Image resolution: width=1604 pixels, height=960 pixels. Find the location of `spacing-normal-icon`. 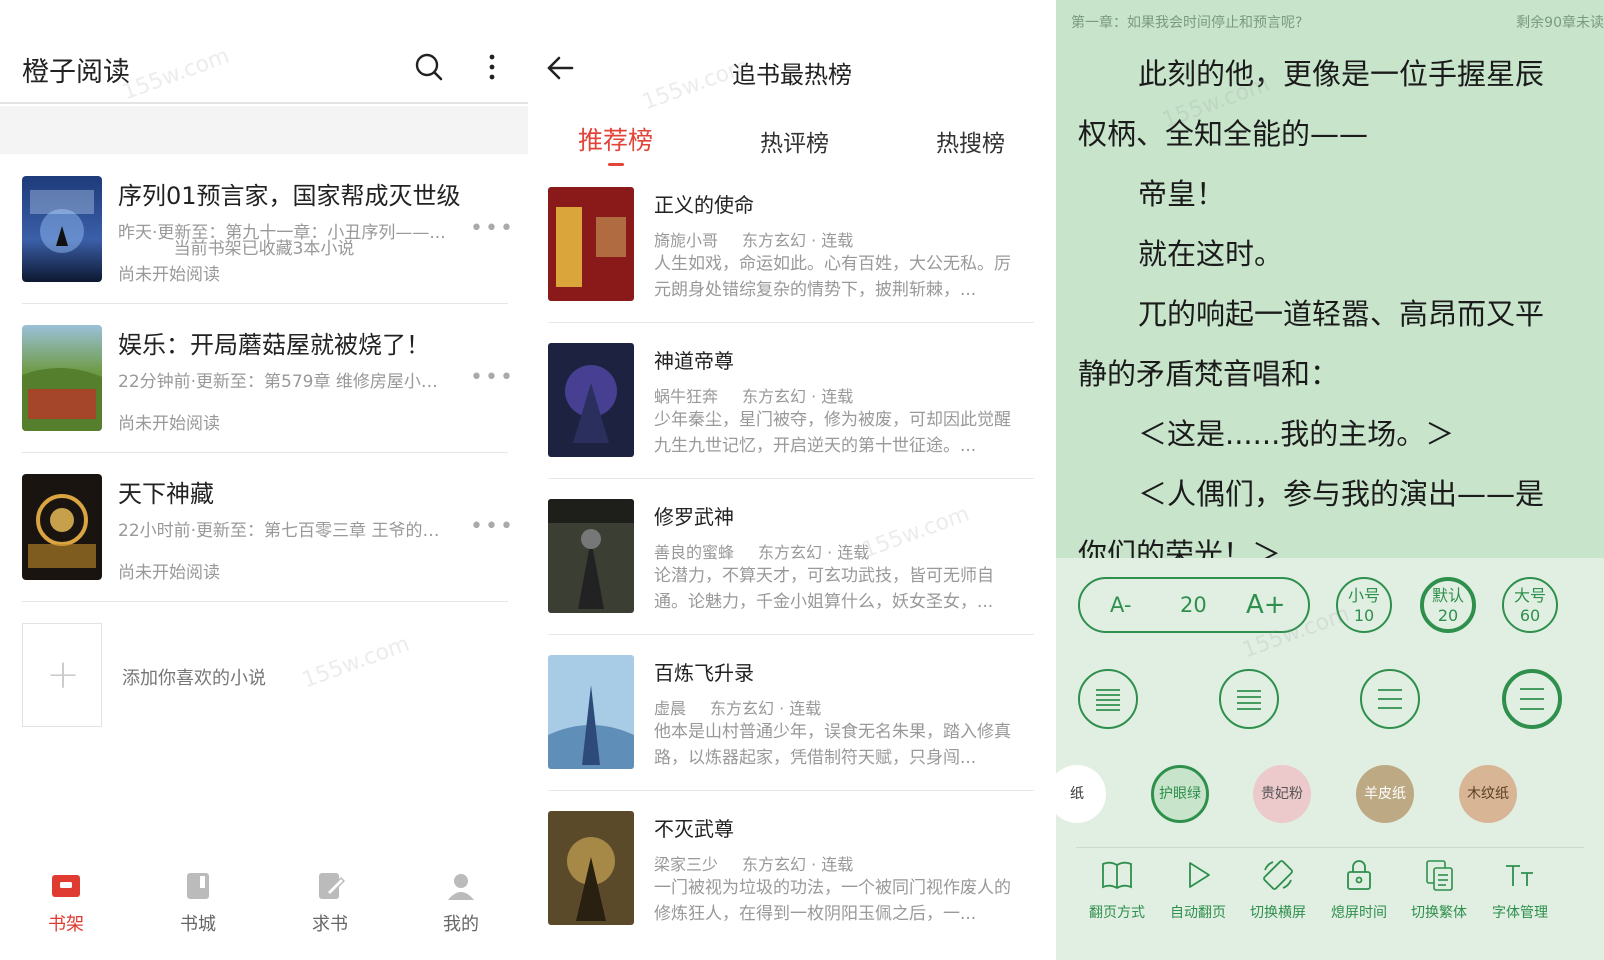

spacing-normal-icon is located at coordinates (1249, 700).